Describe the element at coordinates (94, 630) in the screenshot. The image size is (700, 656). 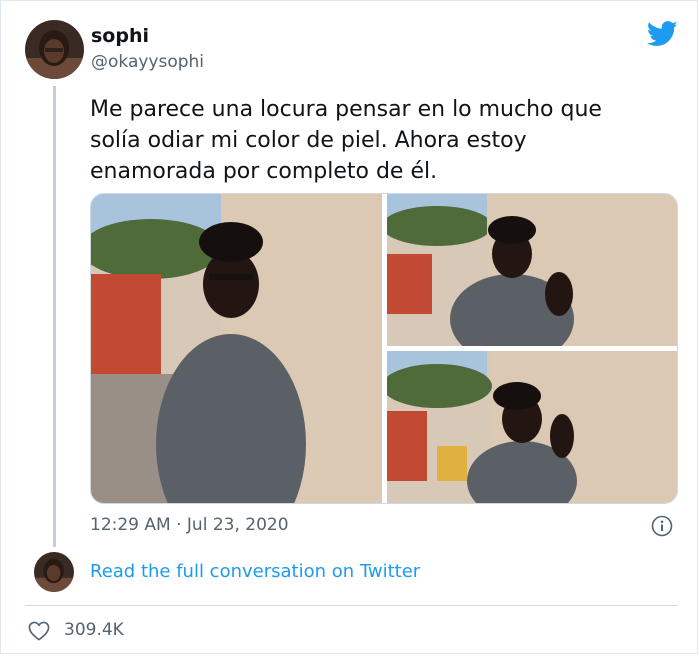
I see `like-count: 309.4K` at that location.